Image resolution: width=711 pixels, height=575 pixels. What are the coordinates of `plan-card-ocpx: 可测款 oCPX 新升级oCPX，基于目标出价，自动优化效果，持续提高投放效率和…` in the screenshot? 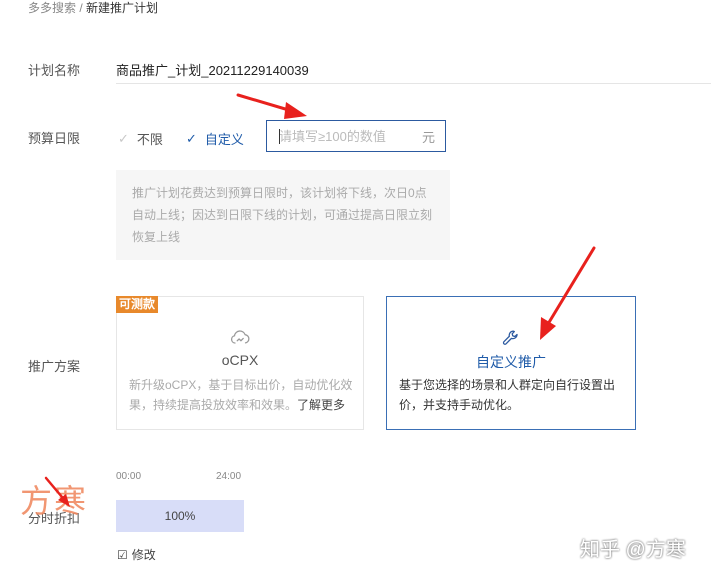 It's located at (240, 363).